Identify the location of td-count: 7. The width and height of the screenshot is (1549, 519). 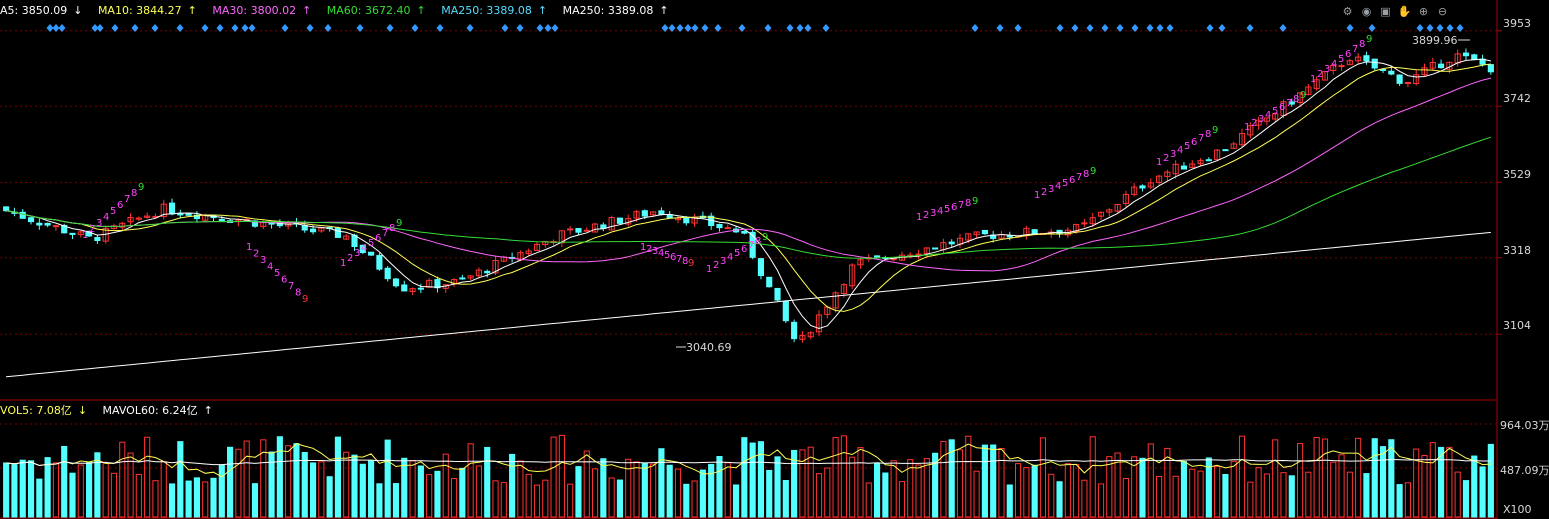
(1079, 177).